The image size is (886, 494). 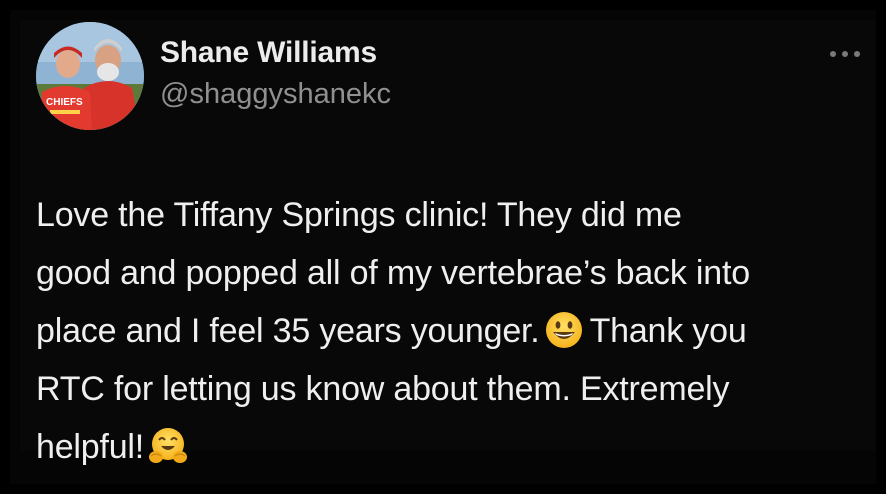 I want to click on author-name: Shane Williams, so click(x=268, y=53).